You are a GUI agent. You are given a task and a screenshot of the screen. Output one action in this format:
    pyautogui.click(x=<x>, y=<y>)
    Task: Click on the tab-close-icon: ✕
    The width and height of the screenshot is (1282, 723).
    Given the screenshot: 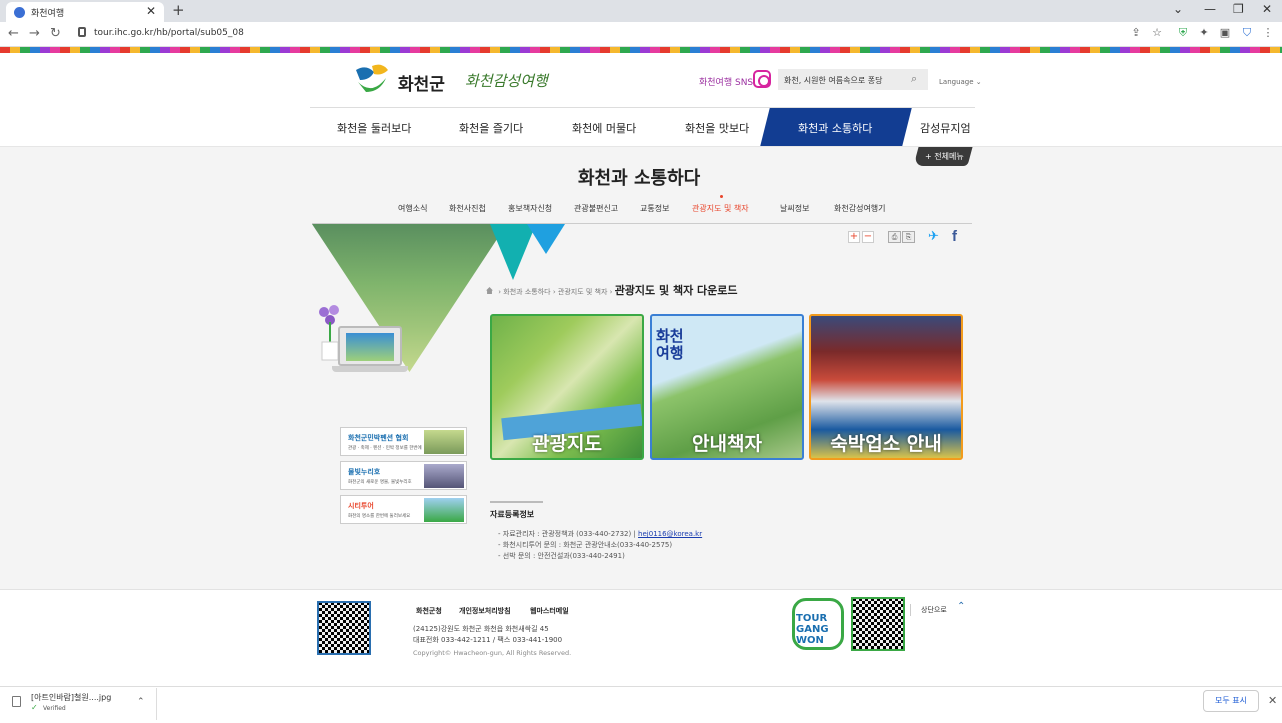 What is the action you would take?
    pyautogui.click(x=151, y=11)
    